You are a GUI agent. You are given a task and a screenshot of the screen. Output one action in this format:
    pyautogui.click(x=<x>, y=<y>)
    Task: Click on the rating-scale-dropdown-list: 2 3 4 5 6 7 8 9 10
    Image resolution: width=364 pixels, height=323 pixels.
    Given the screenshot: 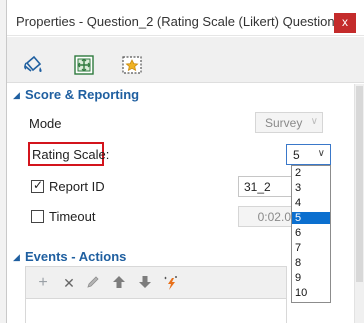 What is the action you would take?
    pyautogui.click(x=311, y=234)
    